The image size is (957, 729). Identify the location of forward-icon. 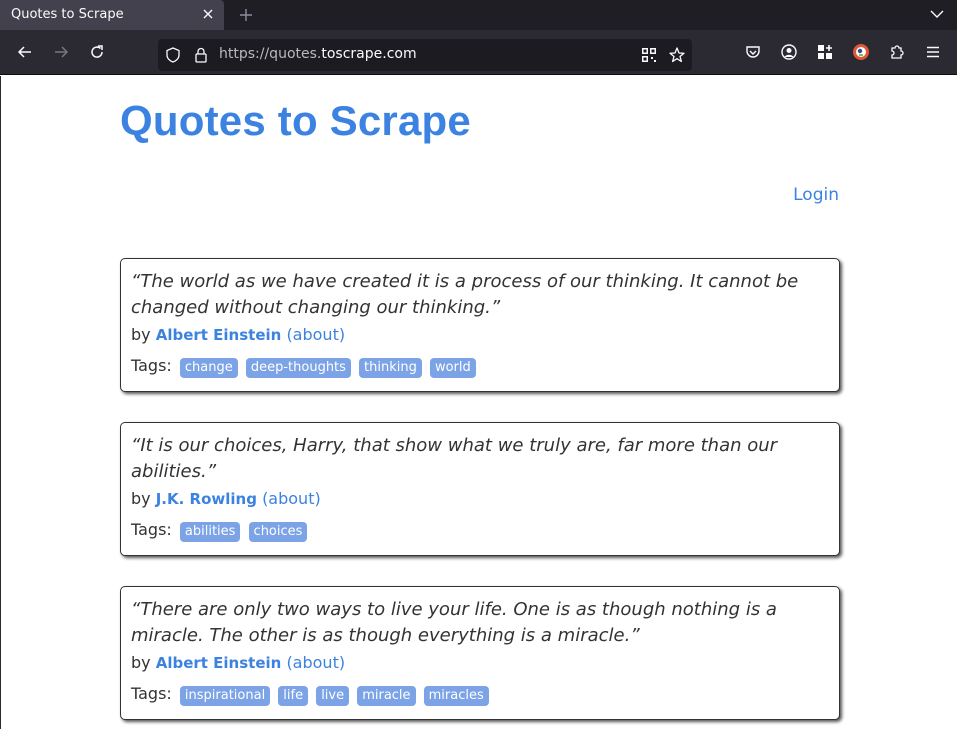
(61, 52).